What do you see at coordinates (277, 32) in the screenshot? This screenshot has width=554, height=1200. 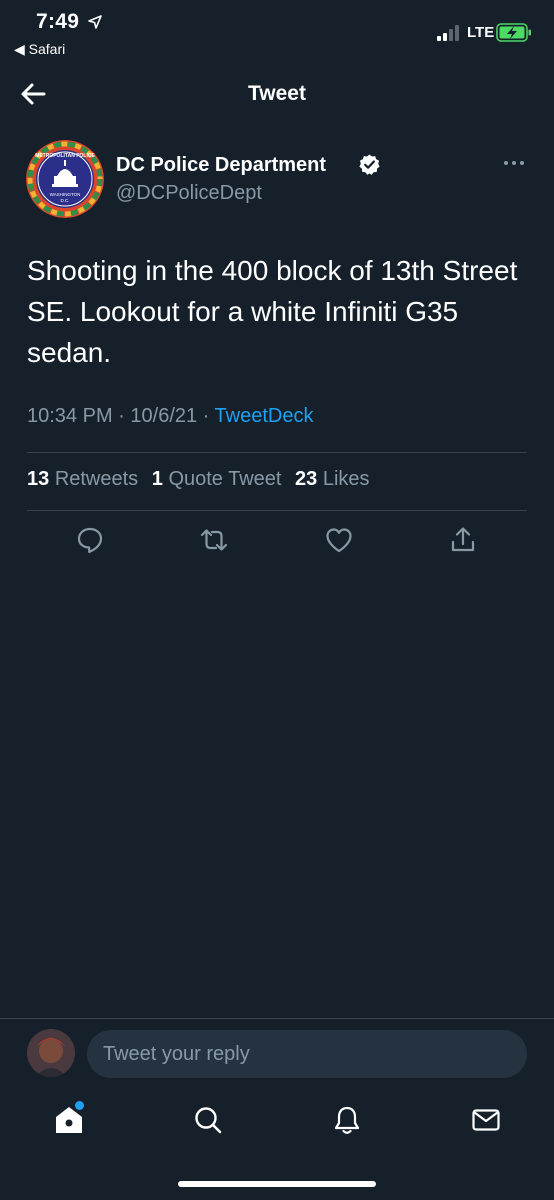 I see `status-bar: 7:49 ◀ Safari LTE` at bounding box center [277, 32].